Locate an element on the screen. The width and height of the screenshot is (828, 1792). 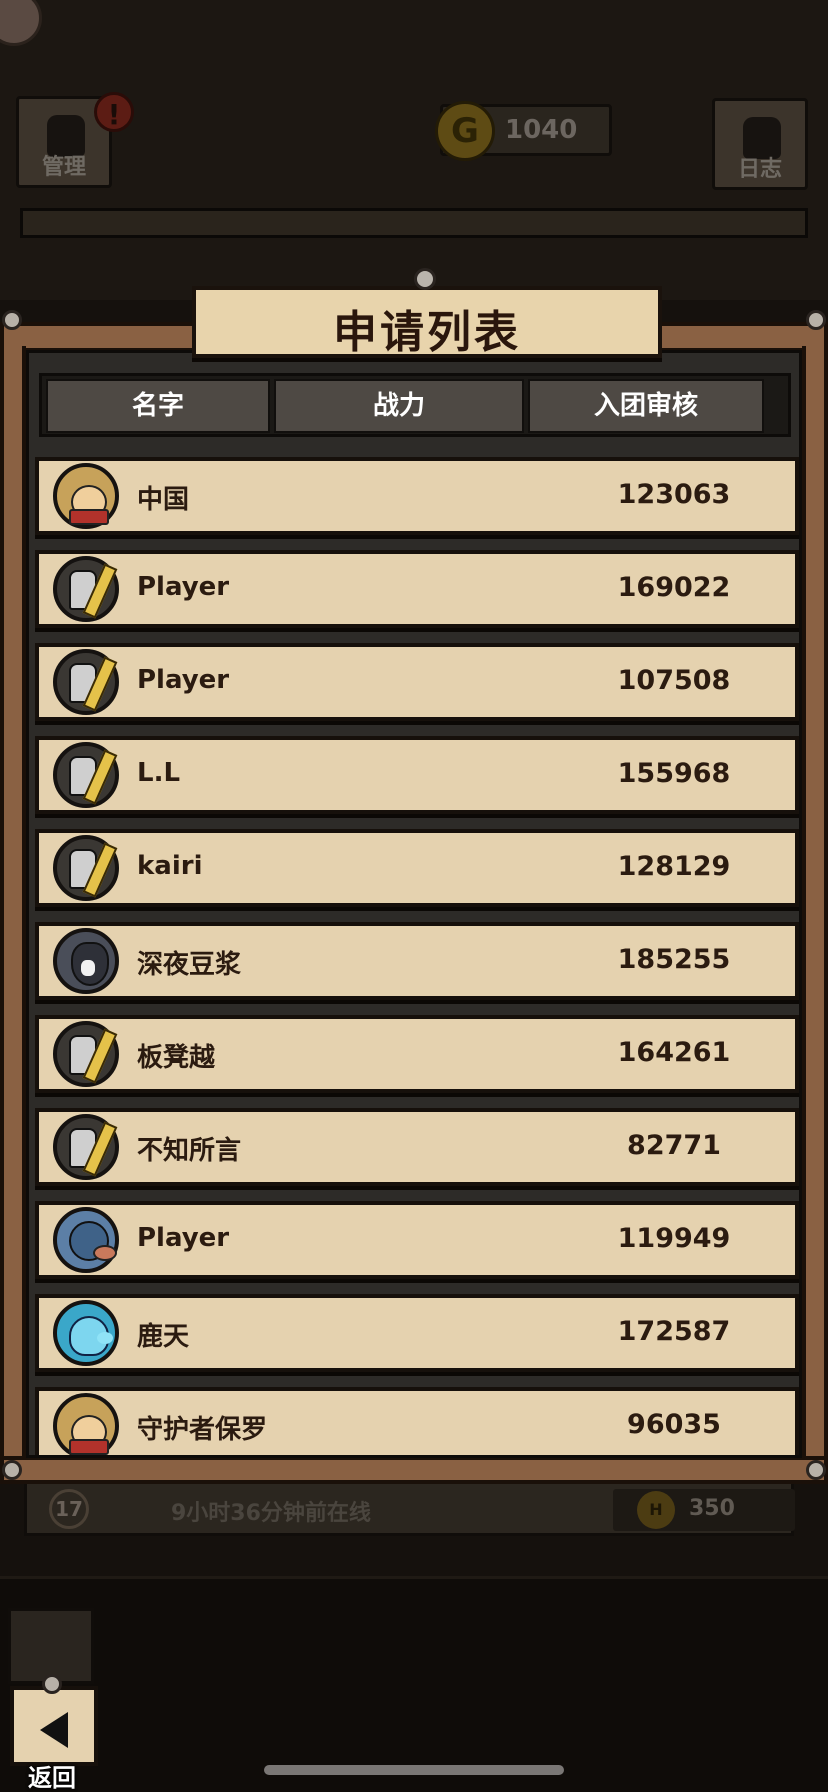
applicant-power: 123063 is located at coordinates (674, 494).